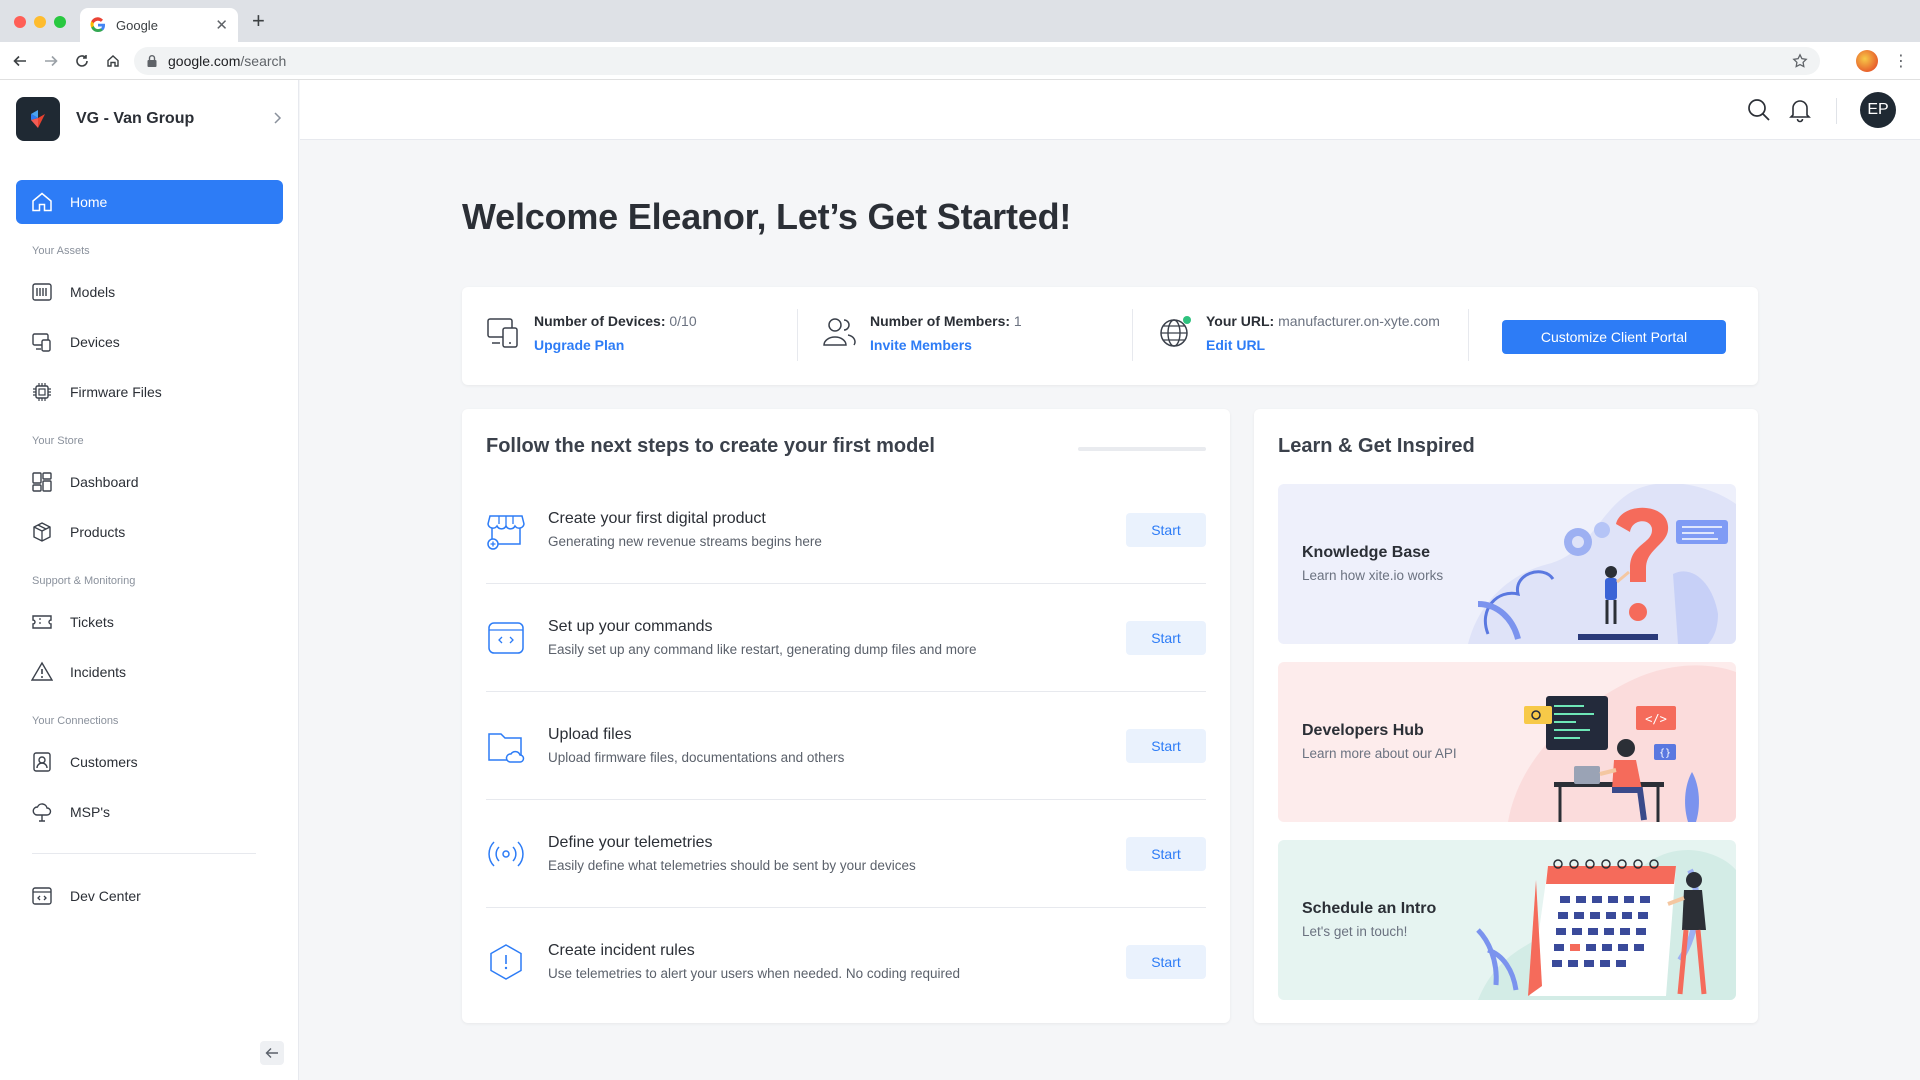 The width and height of the screenshot is (1920, 1080). I want to click on browser-toolbar: google.com/search ⋮, so click(960, 61).